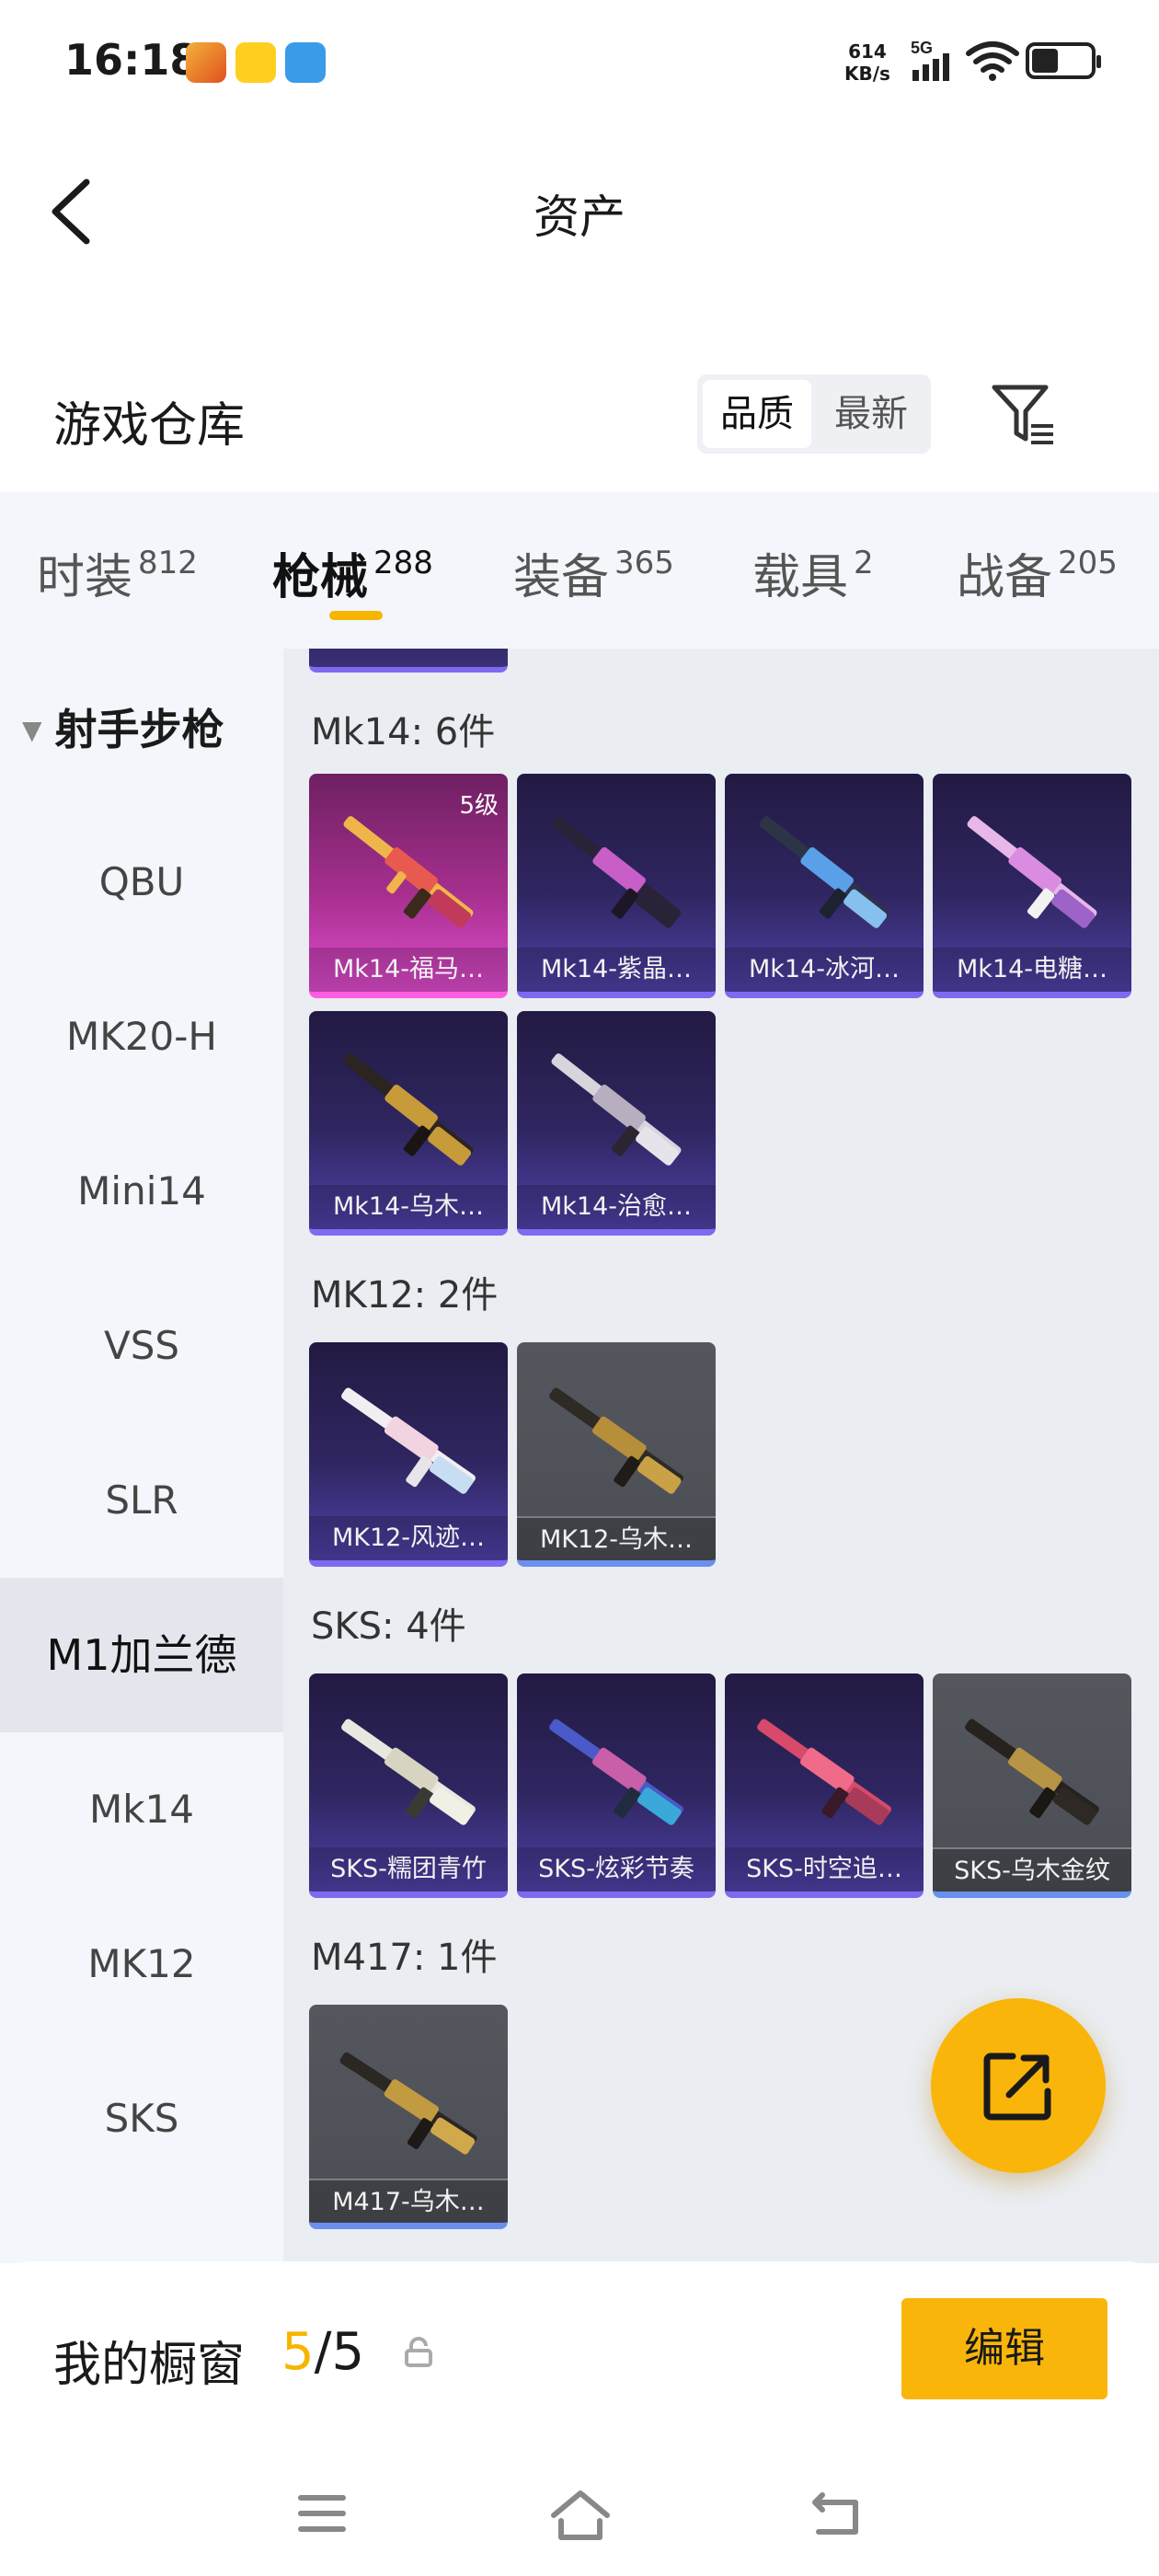 The height and width of the screenshot is (2576, 1159). Describe the element at coordinates (1037, 572) in the screenshot. I see `tab-combat-gear: 战备 205` at that location.